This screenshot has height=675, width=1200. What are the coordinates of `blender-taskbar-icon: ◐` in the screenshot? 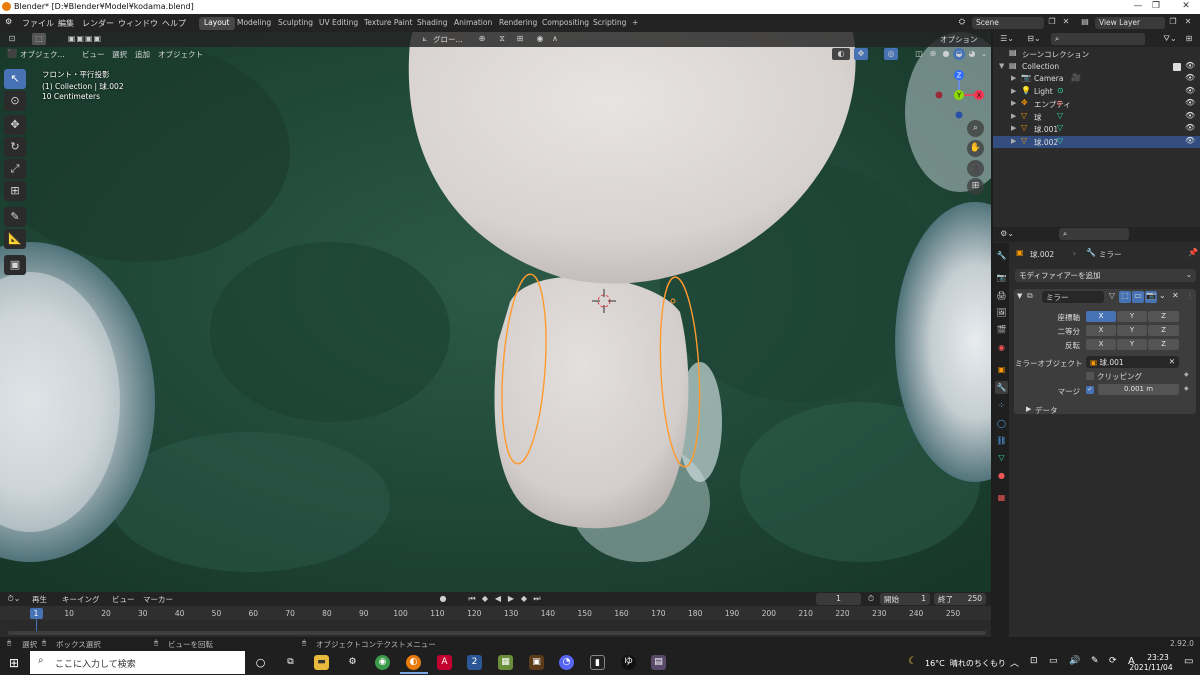 It's located at (413, 662).